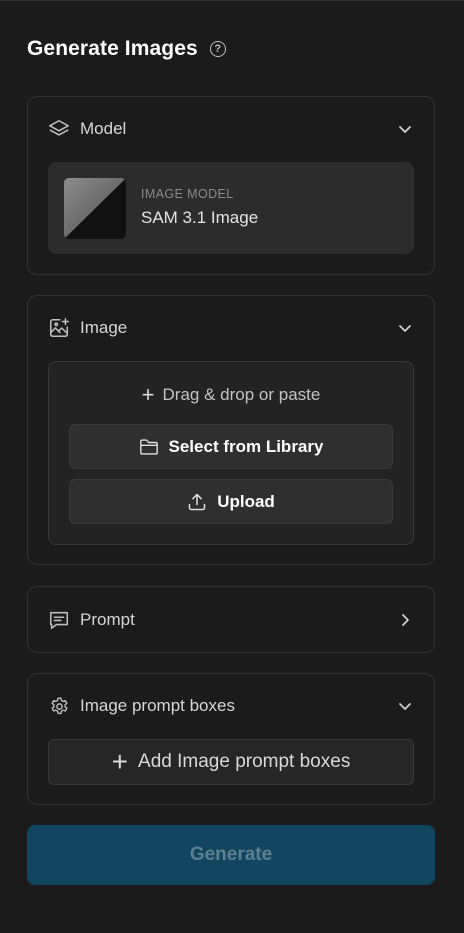 This screenshot has height=933, width=464. I want to click on prompt-section: Prompt, so click(231, 619).